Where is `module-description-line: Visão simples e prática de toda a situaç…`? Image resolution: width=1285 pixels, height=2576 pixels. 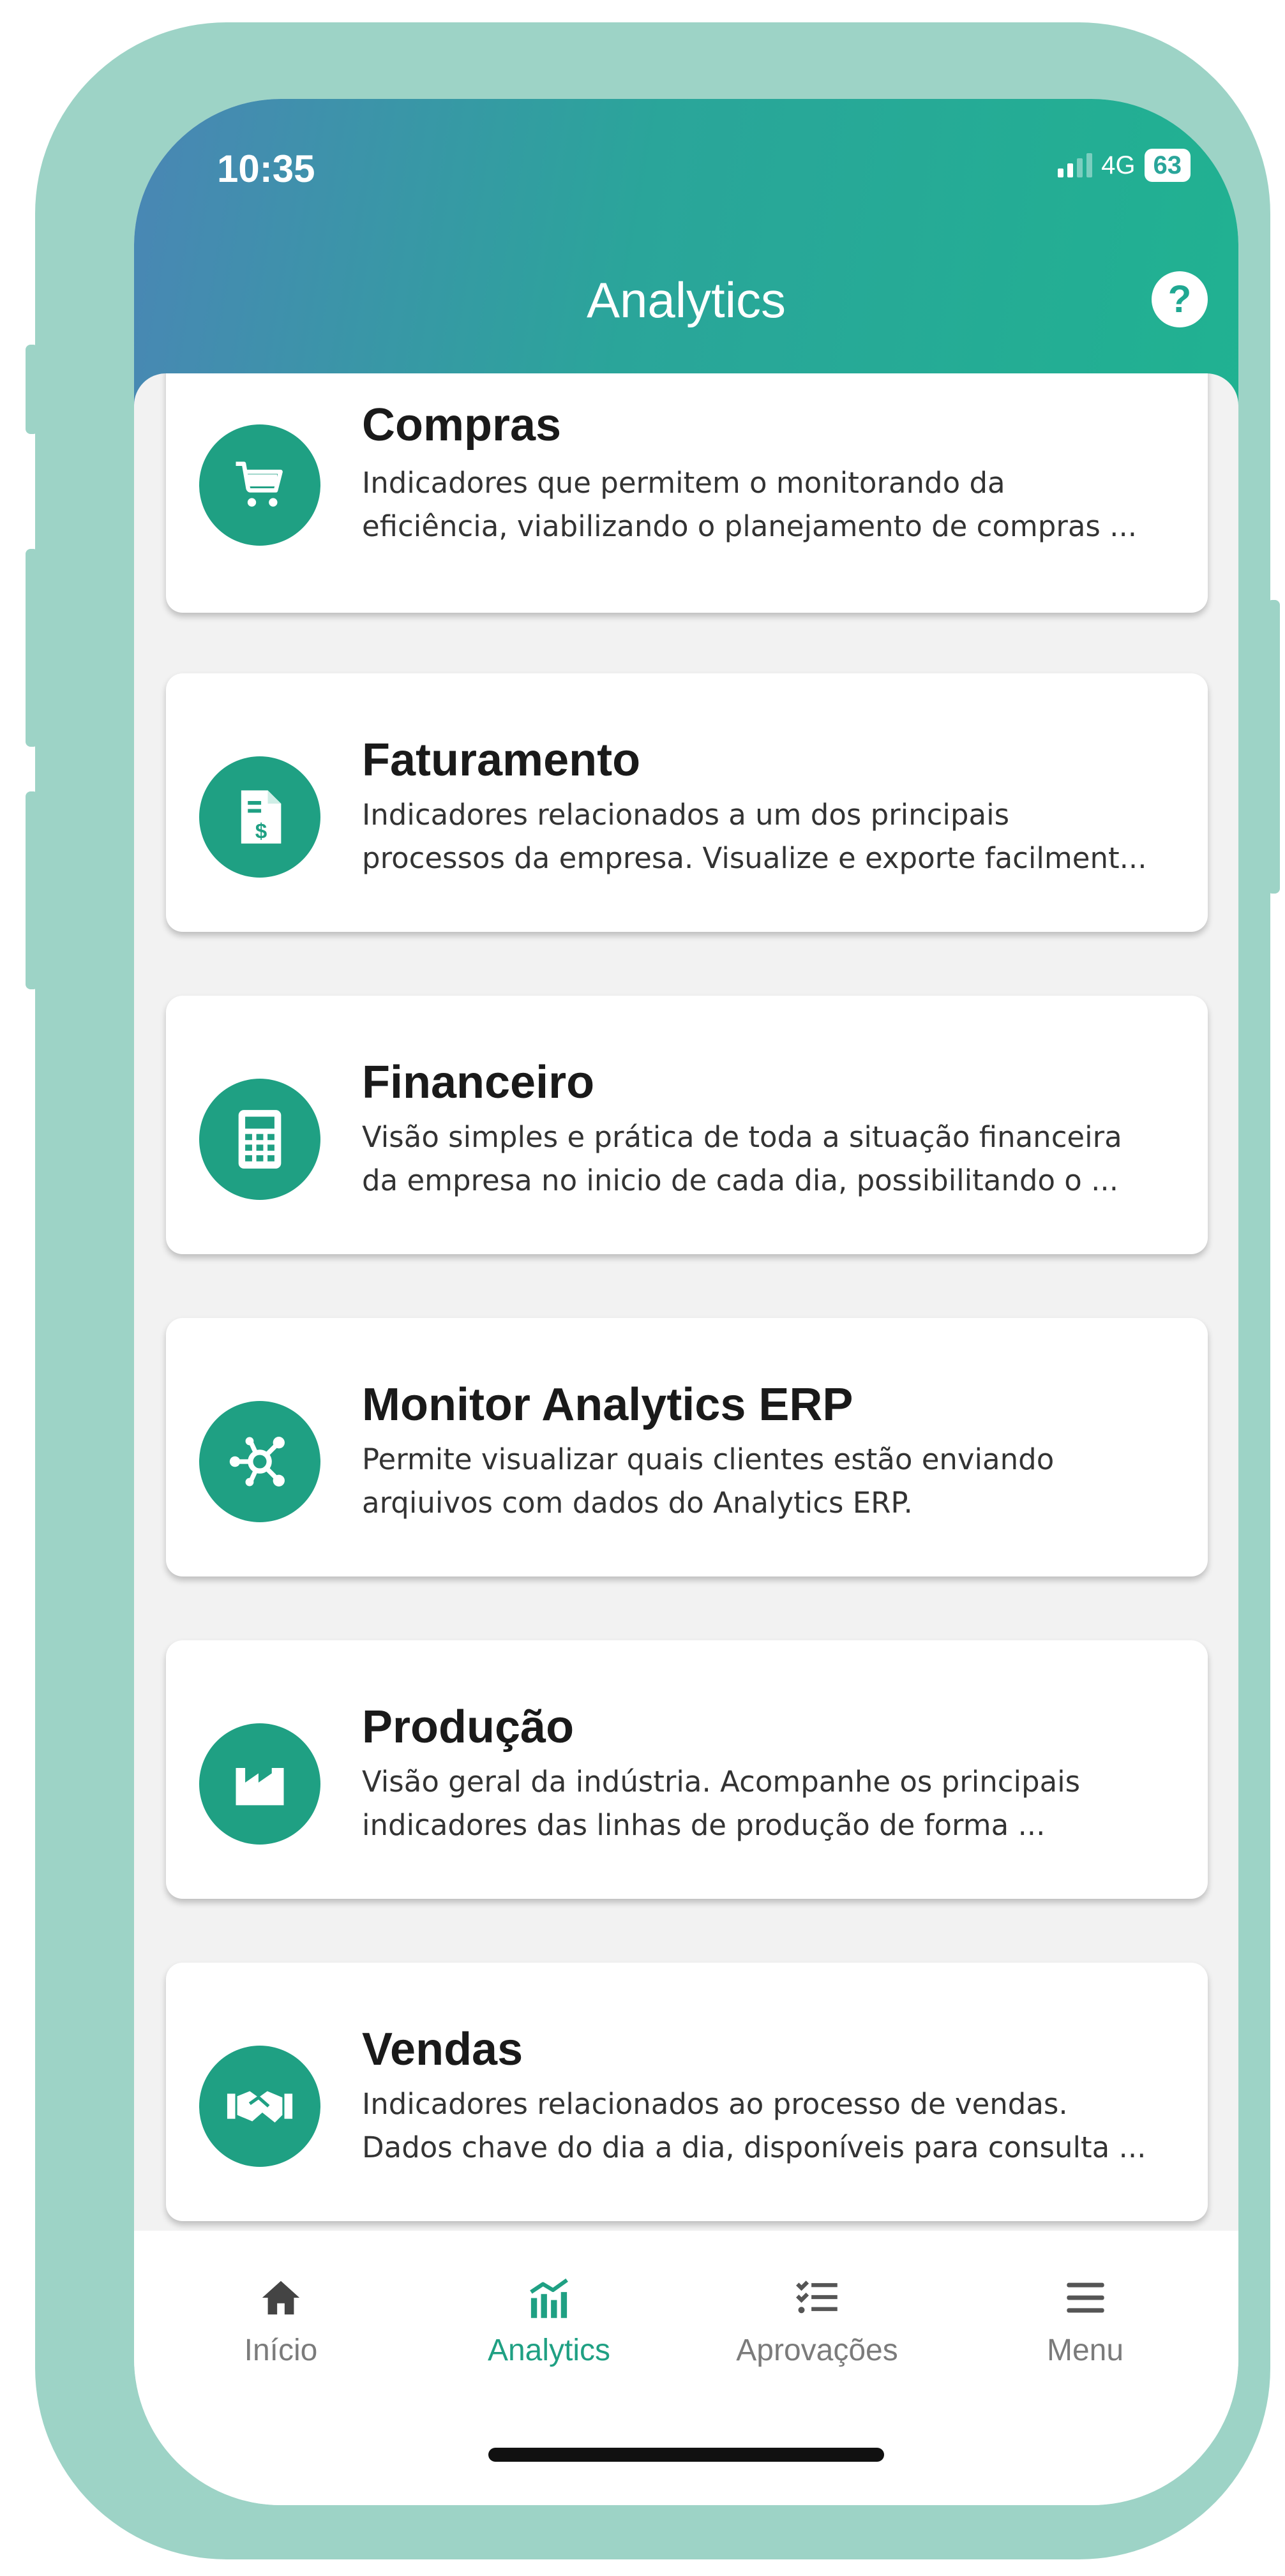
module-description-line: Visão simples e prática de toda a situaç… is located at coordinates (742, 1137).